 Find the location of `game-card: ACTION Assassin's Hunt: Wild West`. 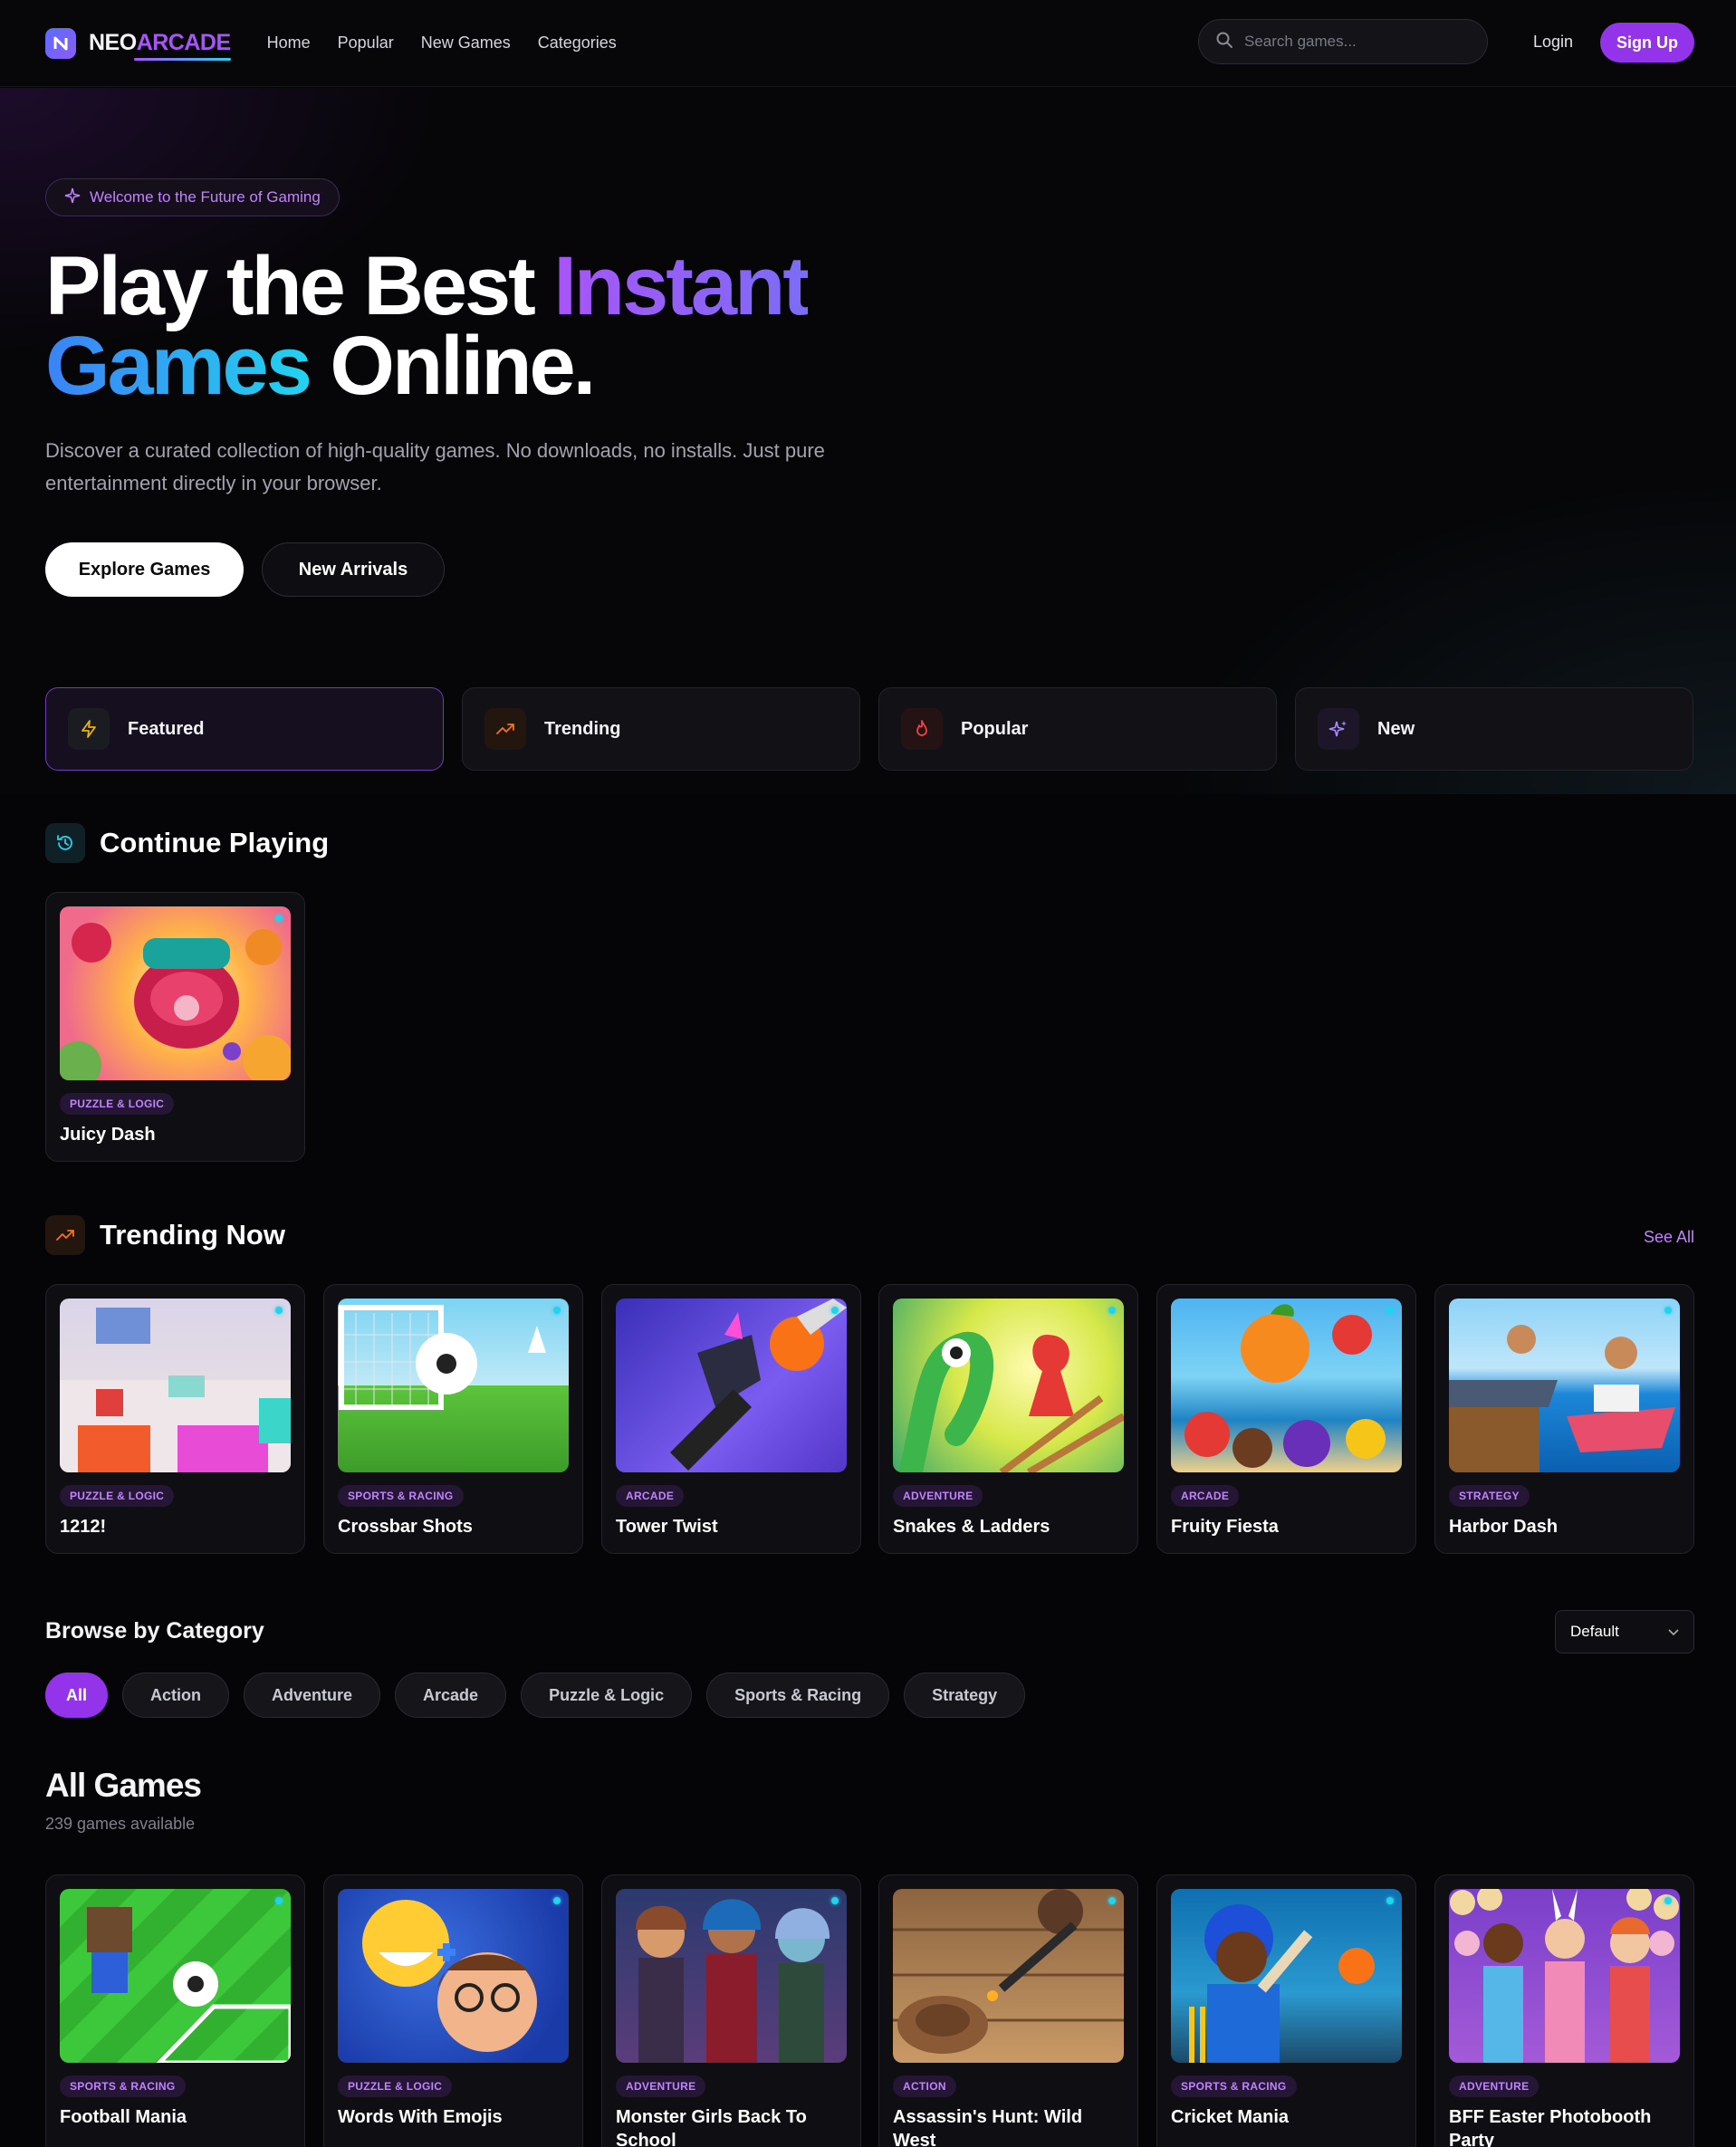

game-card: ACTION Assassin's Hunt: Wild West is located at coordinates (1008, 2010).